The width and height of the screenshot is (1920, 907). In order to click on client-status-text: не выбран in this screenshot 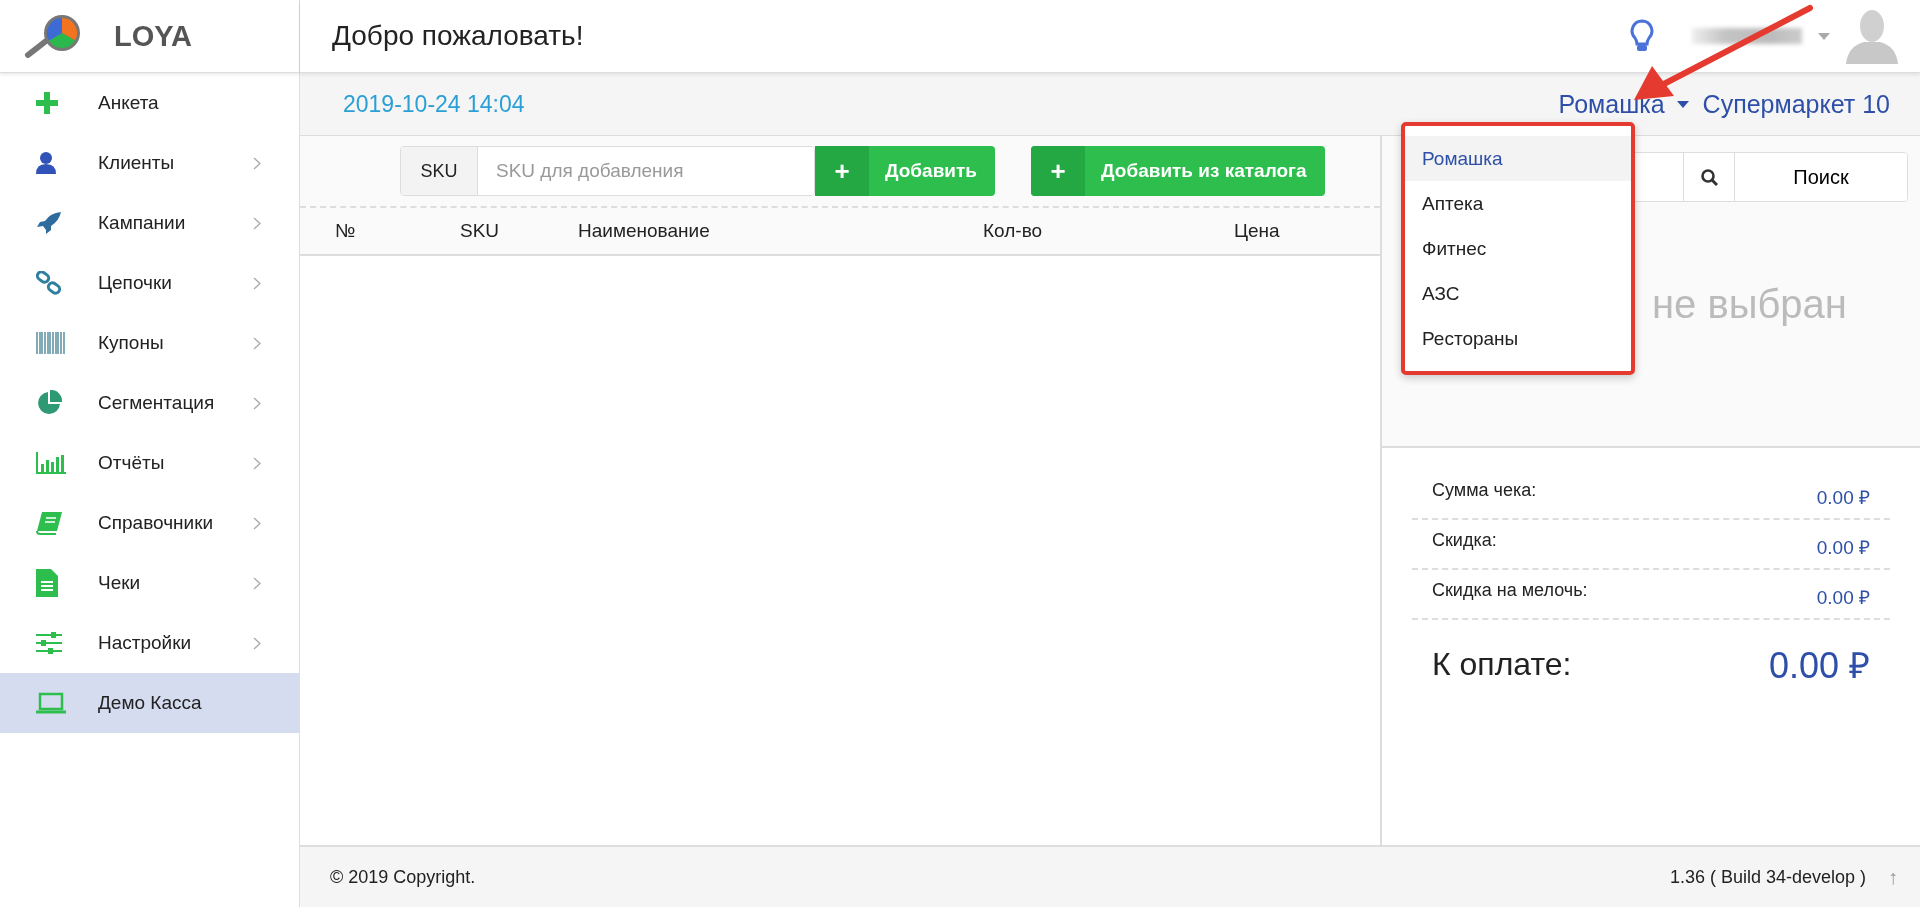, I will do `click(1750, 304)`.